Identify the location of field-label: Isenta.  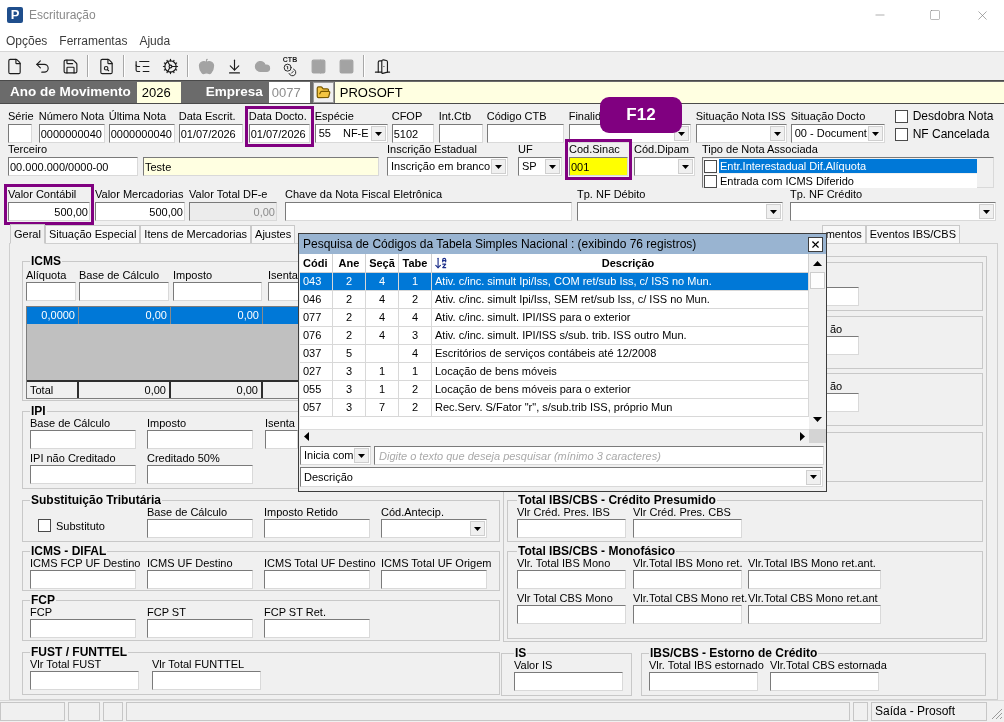
(280, 423).